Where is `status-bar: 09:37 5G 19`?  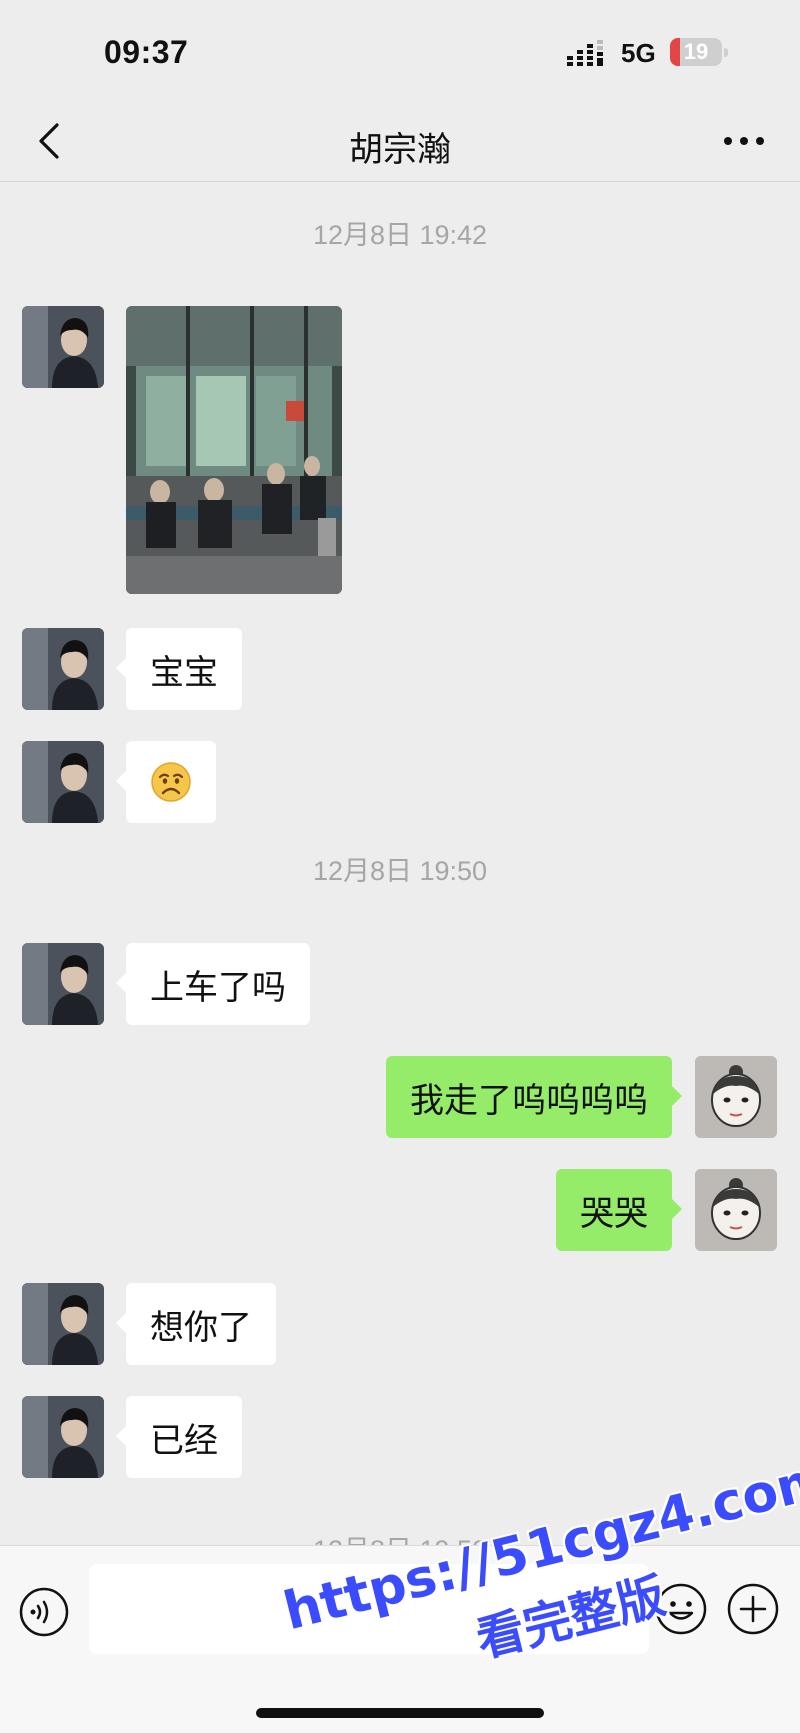 status-bar: 09:37 5G 19 is located at coordinates (400, 50).